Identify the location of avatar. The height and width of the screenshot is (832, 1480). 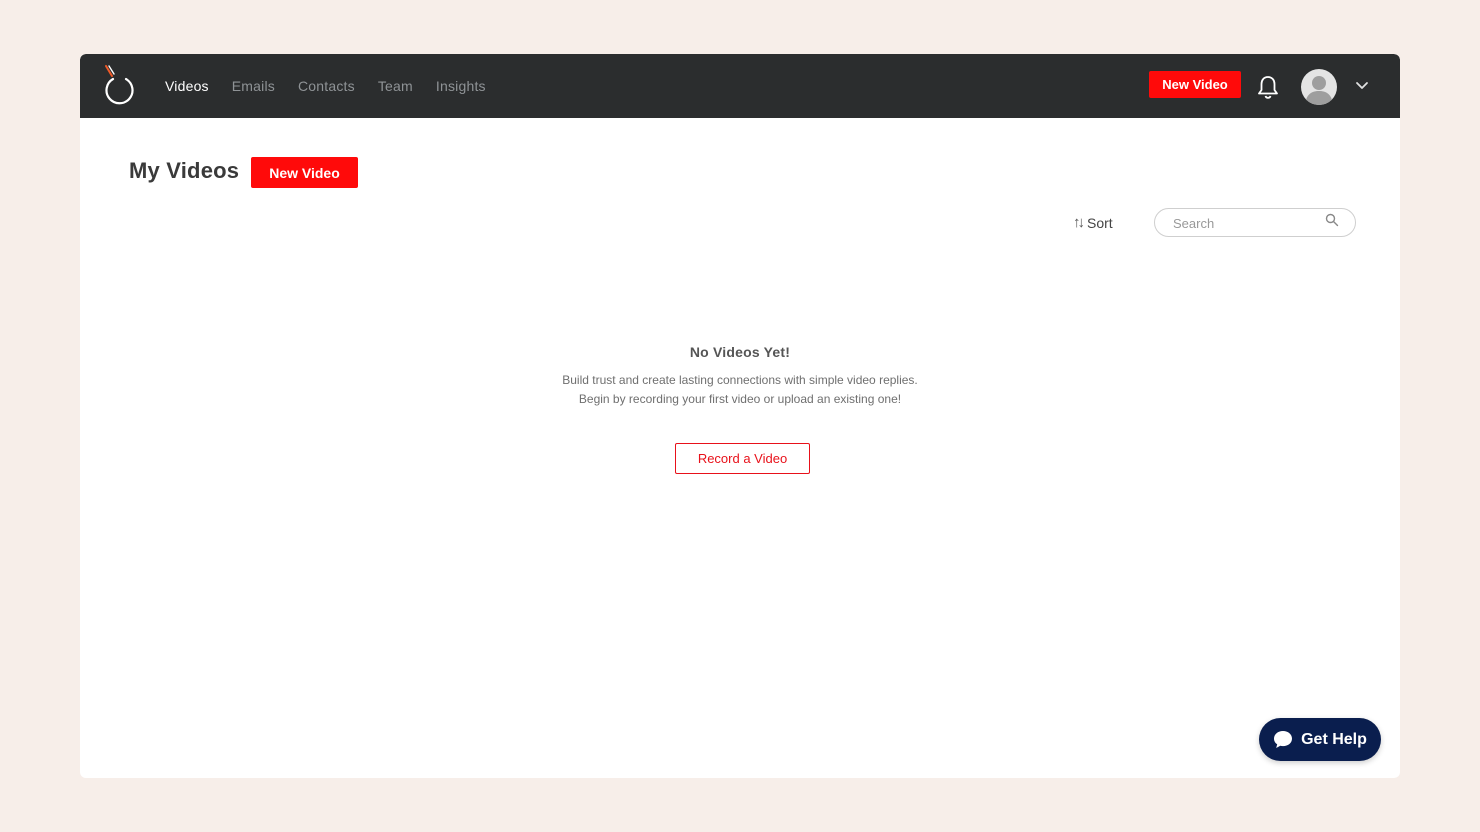
(1319, 87).